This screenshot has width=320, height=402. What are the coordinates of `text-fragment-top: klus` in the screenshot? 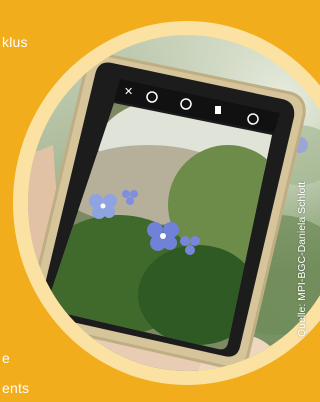 It's located at (15, 42).